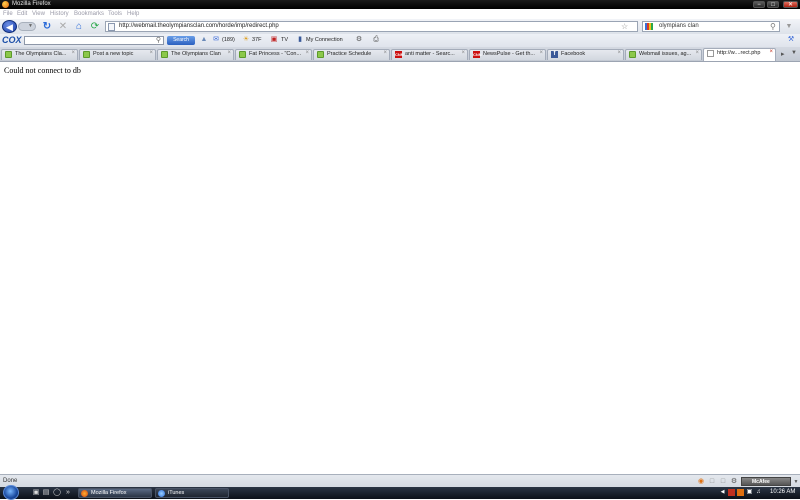 This screenshot has width=800, height=500. I want to click on tab-facebook: f Facebook ×, so click(585, 54).